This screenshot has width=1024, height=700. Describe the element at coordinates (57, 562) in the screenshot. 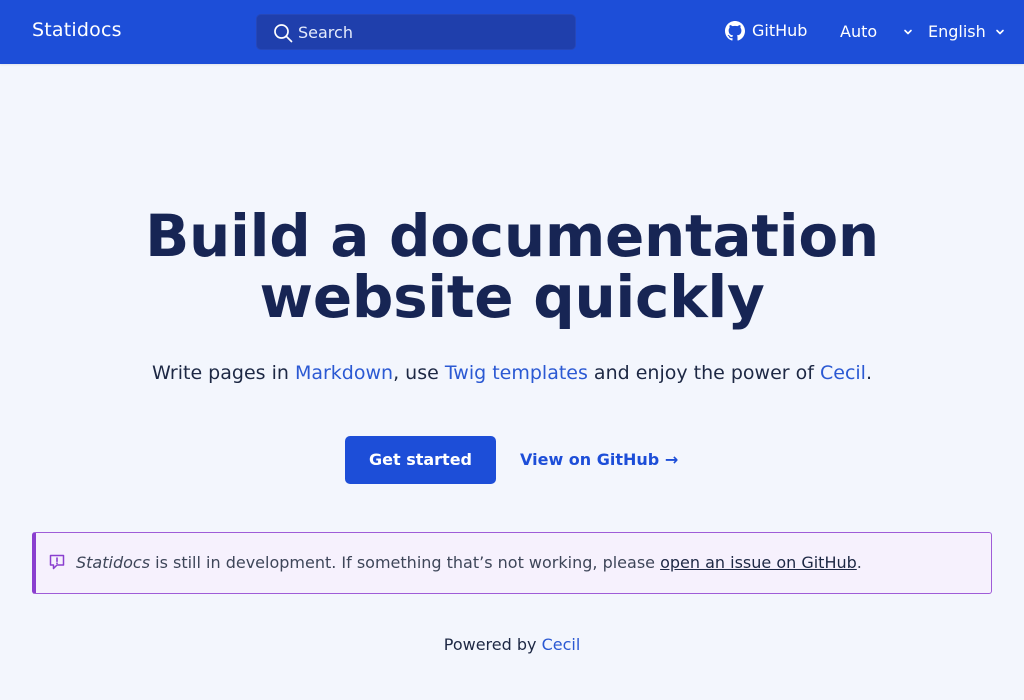

I see `alert-message-icon` at that location.